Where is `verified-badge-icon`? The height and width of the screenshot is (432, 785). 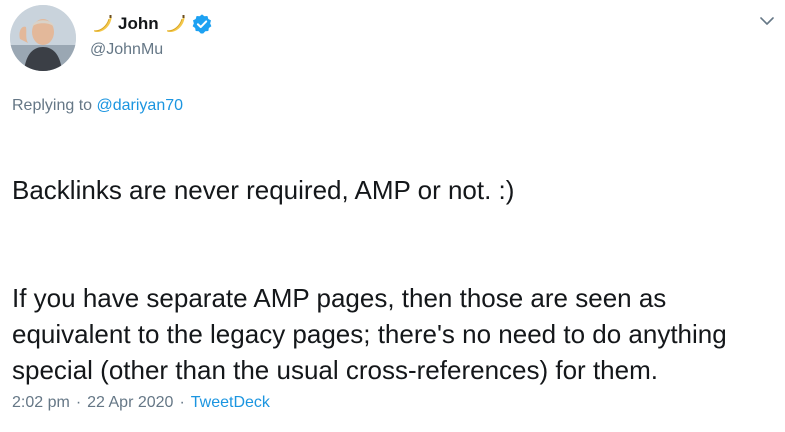 verified-badge-icon is located at coordinates (201, 24).